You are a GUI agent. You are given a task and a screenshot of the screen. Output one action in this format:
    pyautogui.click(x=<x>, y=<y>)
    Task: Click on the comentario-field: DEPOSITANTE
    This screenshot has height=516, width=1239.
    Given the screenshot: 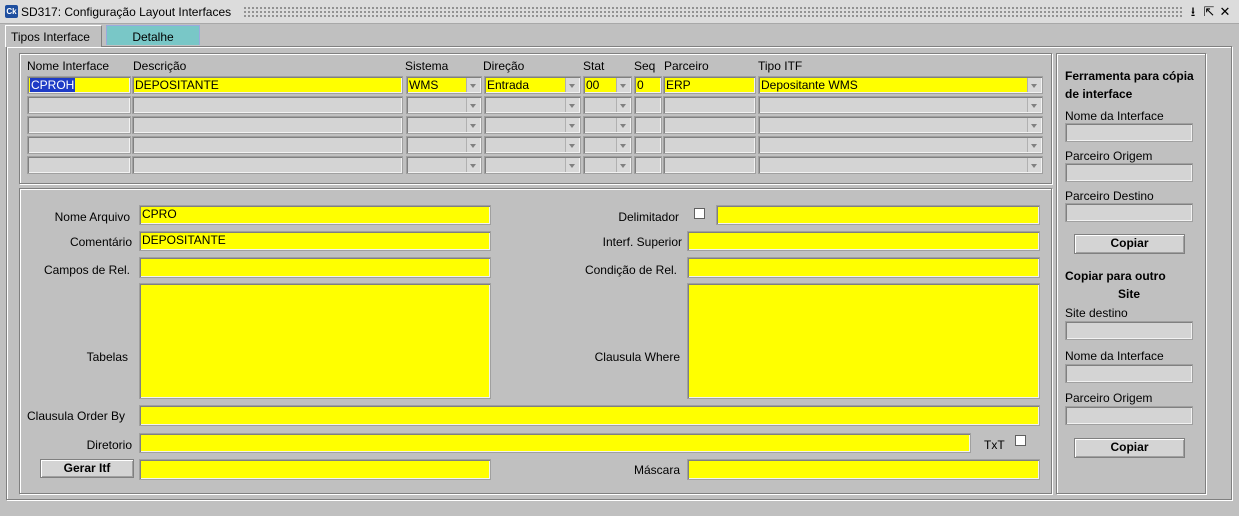 What is the action you would take?
    pyautogui.click(x=315, y=241)
    